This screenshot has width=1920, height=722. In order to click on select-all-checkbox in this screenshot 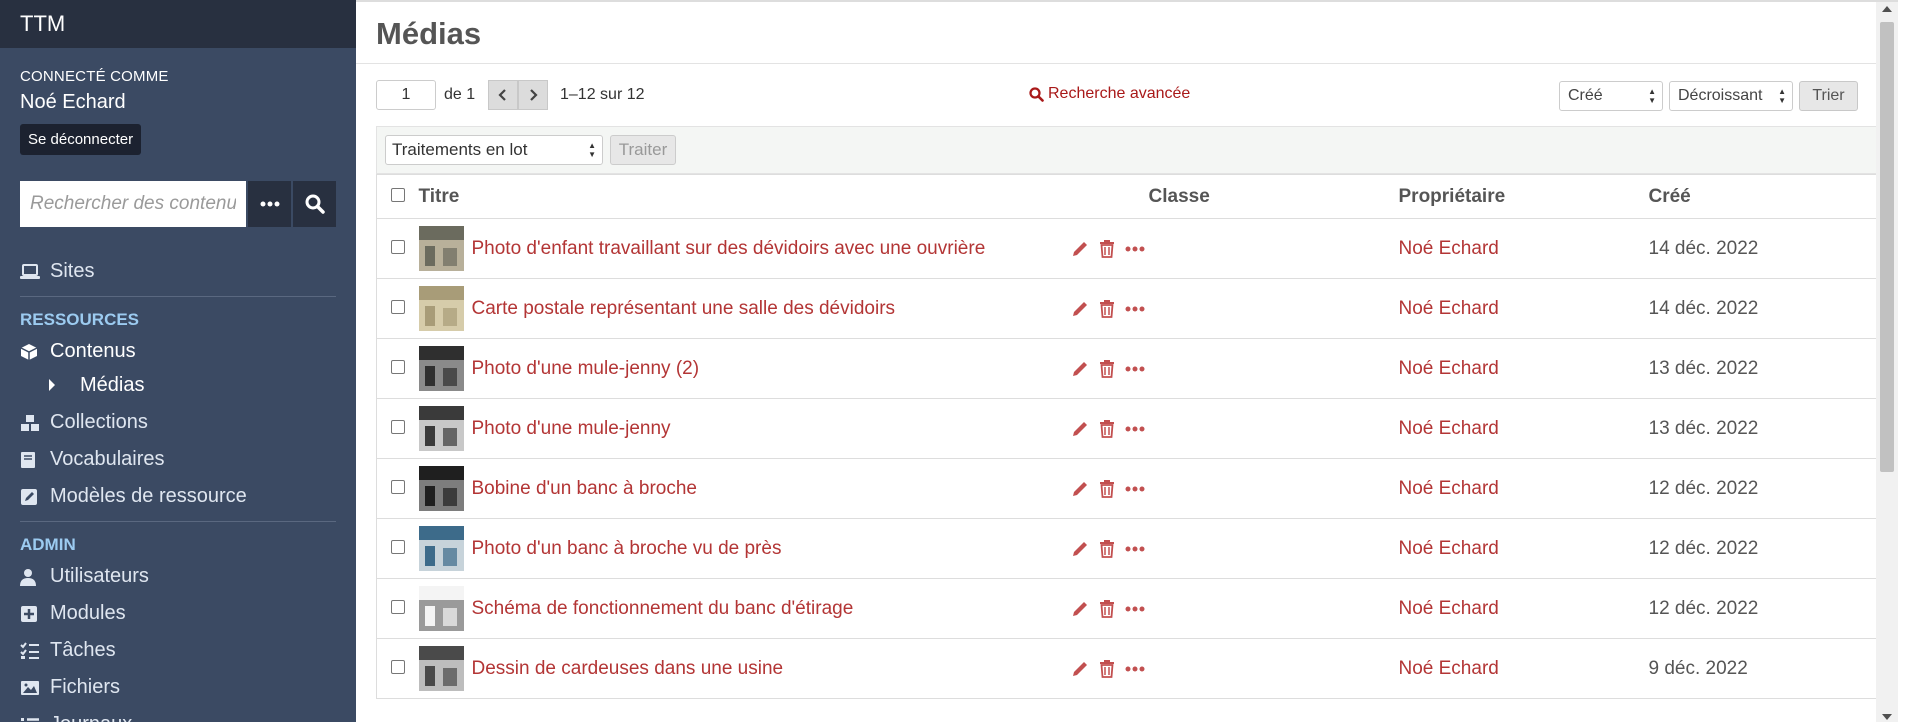, I will do `click(397, 194)`.